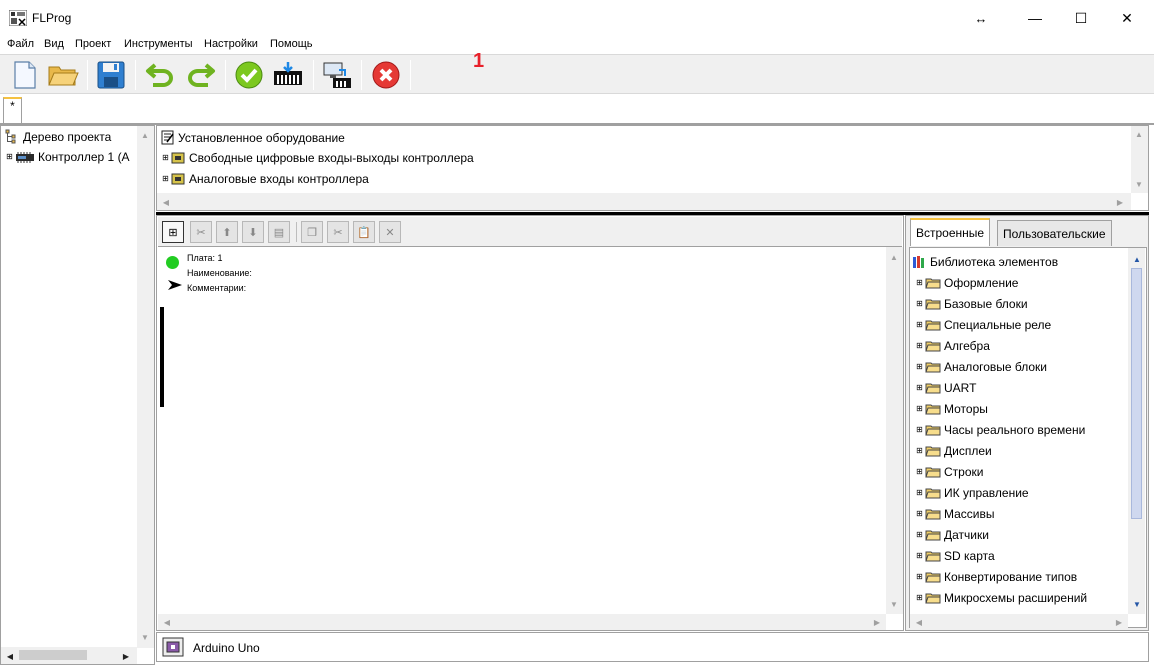 This screenshot has height=667, width=1154. Describe the element at coordinates (981, 18) in the screenshot. I see `resize-icon: ↔` at that location.